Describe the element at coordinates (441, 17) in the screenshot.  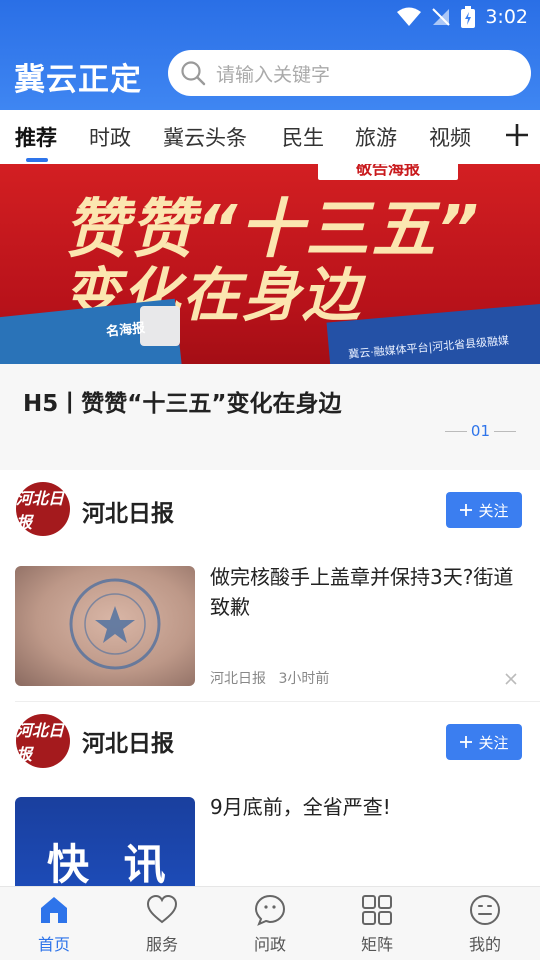
I see `signal-off-icon` at that location.